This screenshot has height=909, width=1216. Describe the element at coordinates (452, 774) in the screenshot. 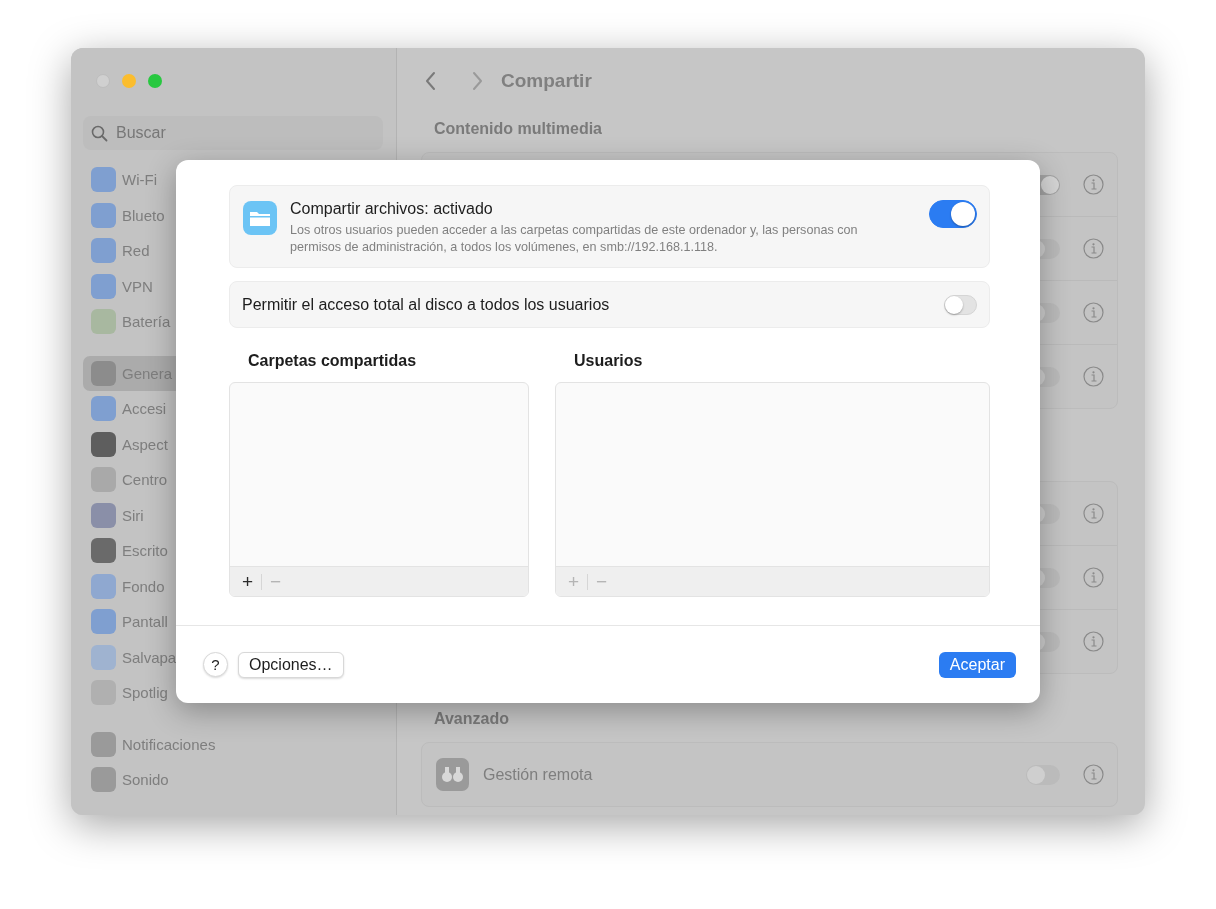

I see `binoculars-icon` at that location.